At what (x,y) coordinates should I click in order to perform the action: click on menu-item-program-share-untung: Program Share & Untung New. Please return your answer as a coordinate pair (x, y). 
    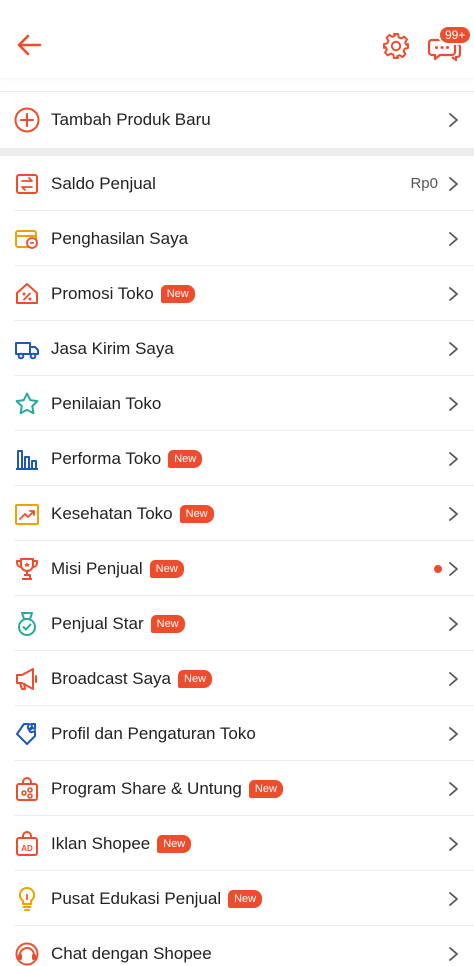
    Looking at the image, I should click on (237, 788).